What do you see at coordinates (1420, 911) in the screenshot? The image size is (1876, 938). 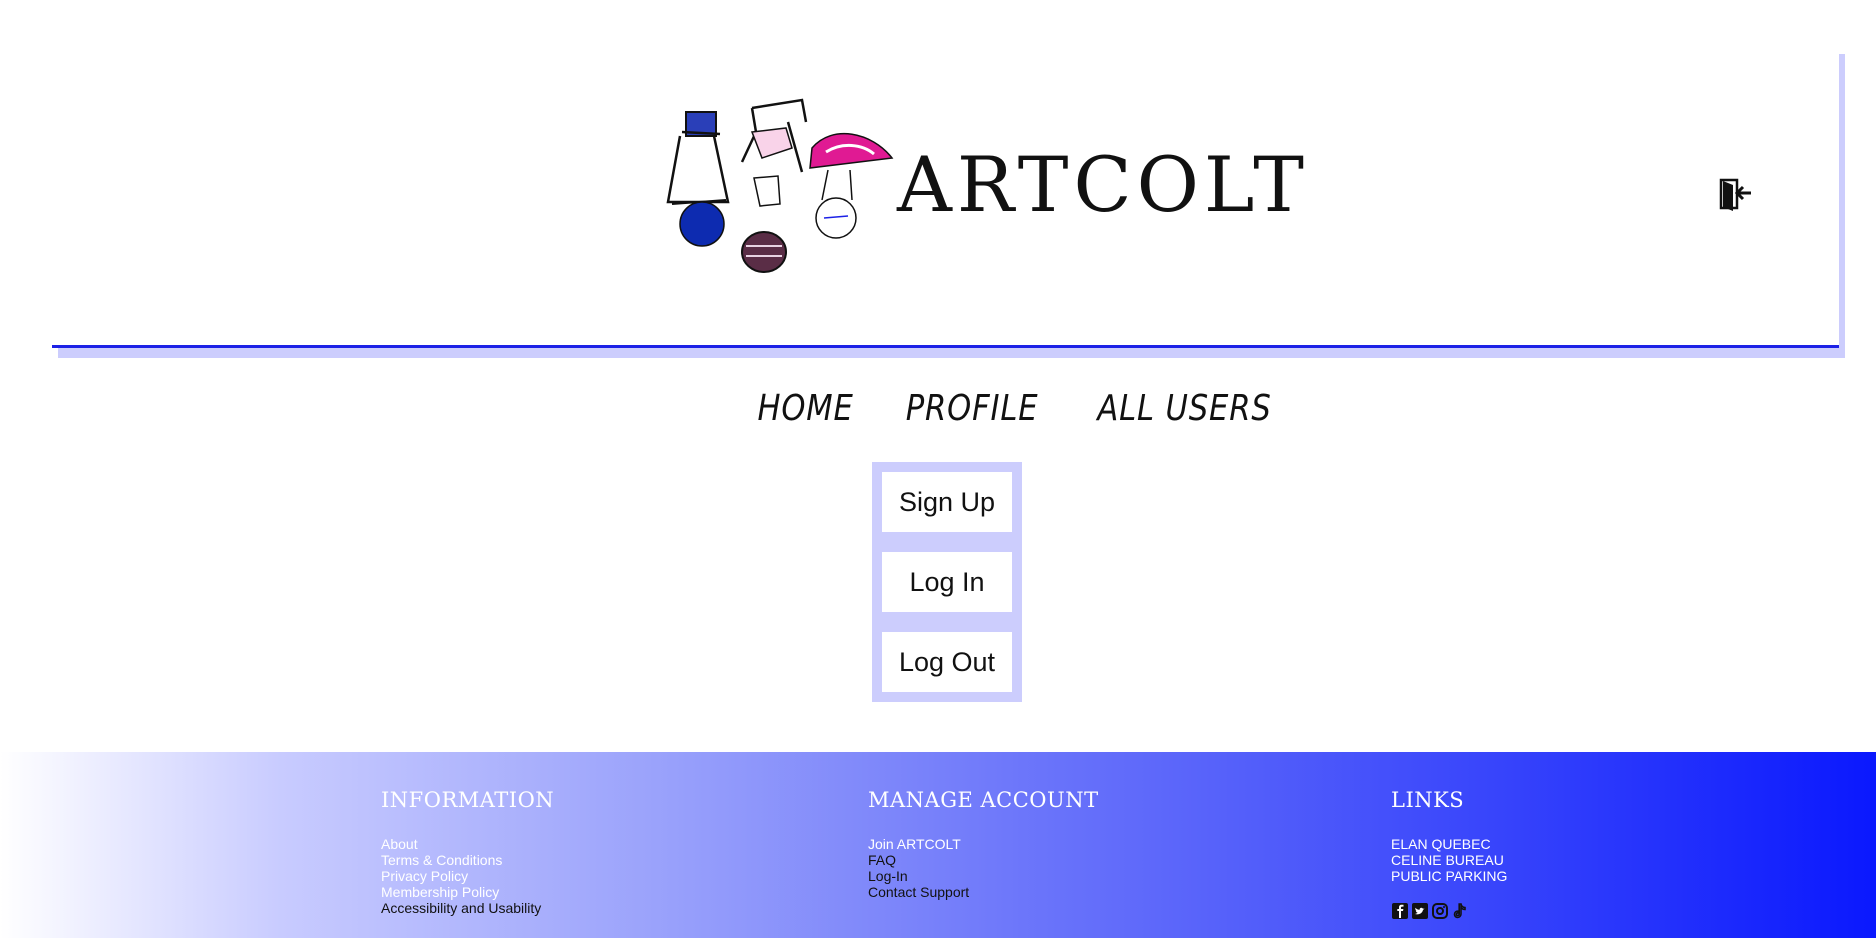 I see `twitter-icon` at bounding box center [1420, 911].